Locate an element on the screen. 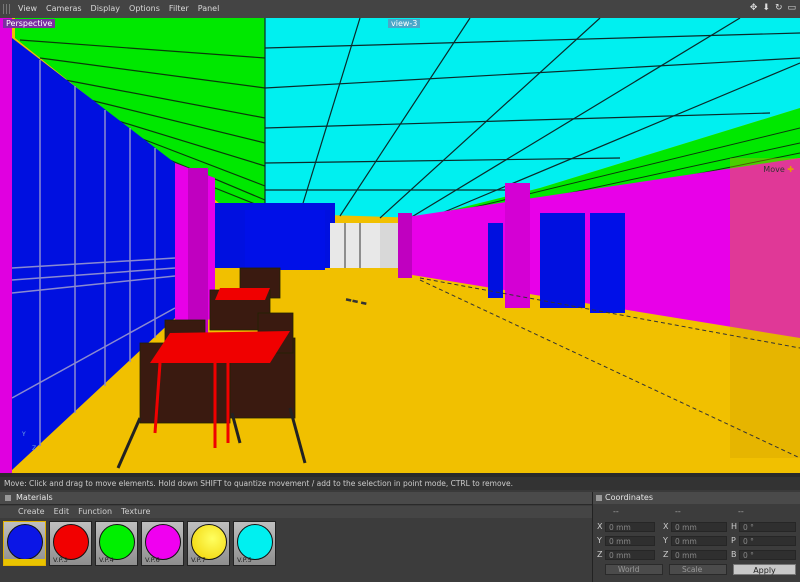 Image resolution: width=800 pixels, height=582 pixels. menu-texture: Texture is located at coordinates (135, 511).